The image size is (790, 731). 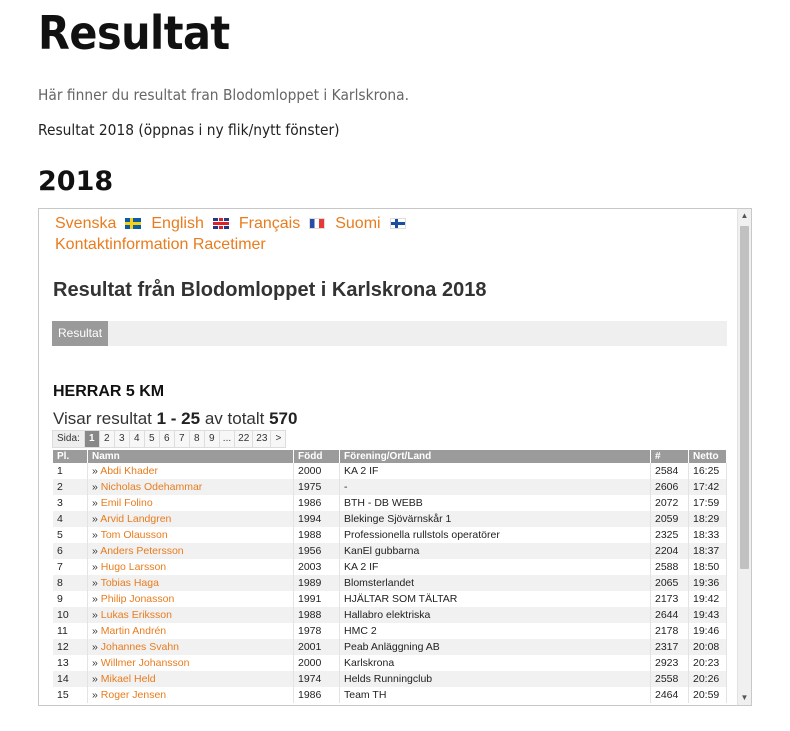 What do you see at coordinates (133, 695) in the screenshot?
I see `runner-name-link: Roger Jensen` at bounding box center [133, 695].